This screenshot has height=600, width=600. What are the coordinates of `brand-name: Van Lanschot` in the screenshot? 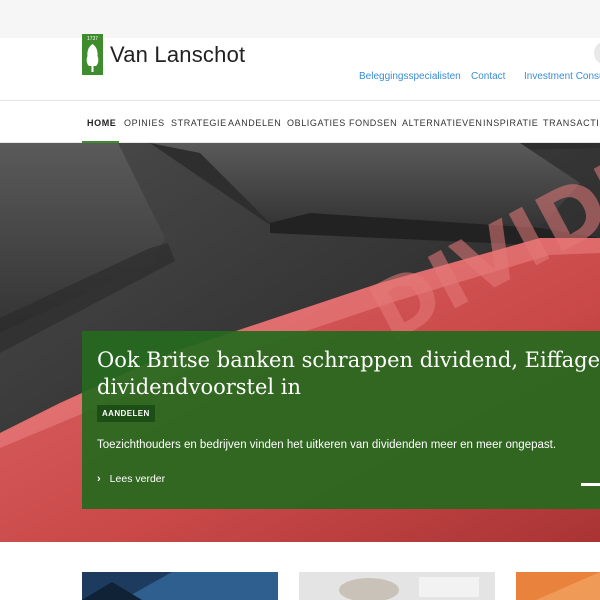 It's located at (178, 54).